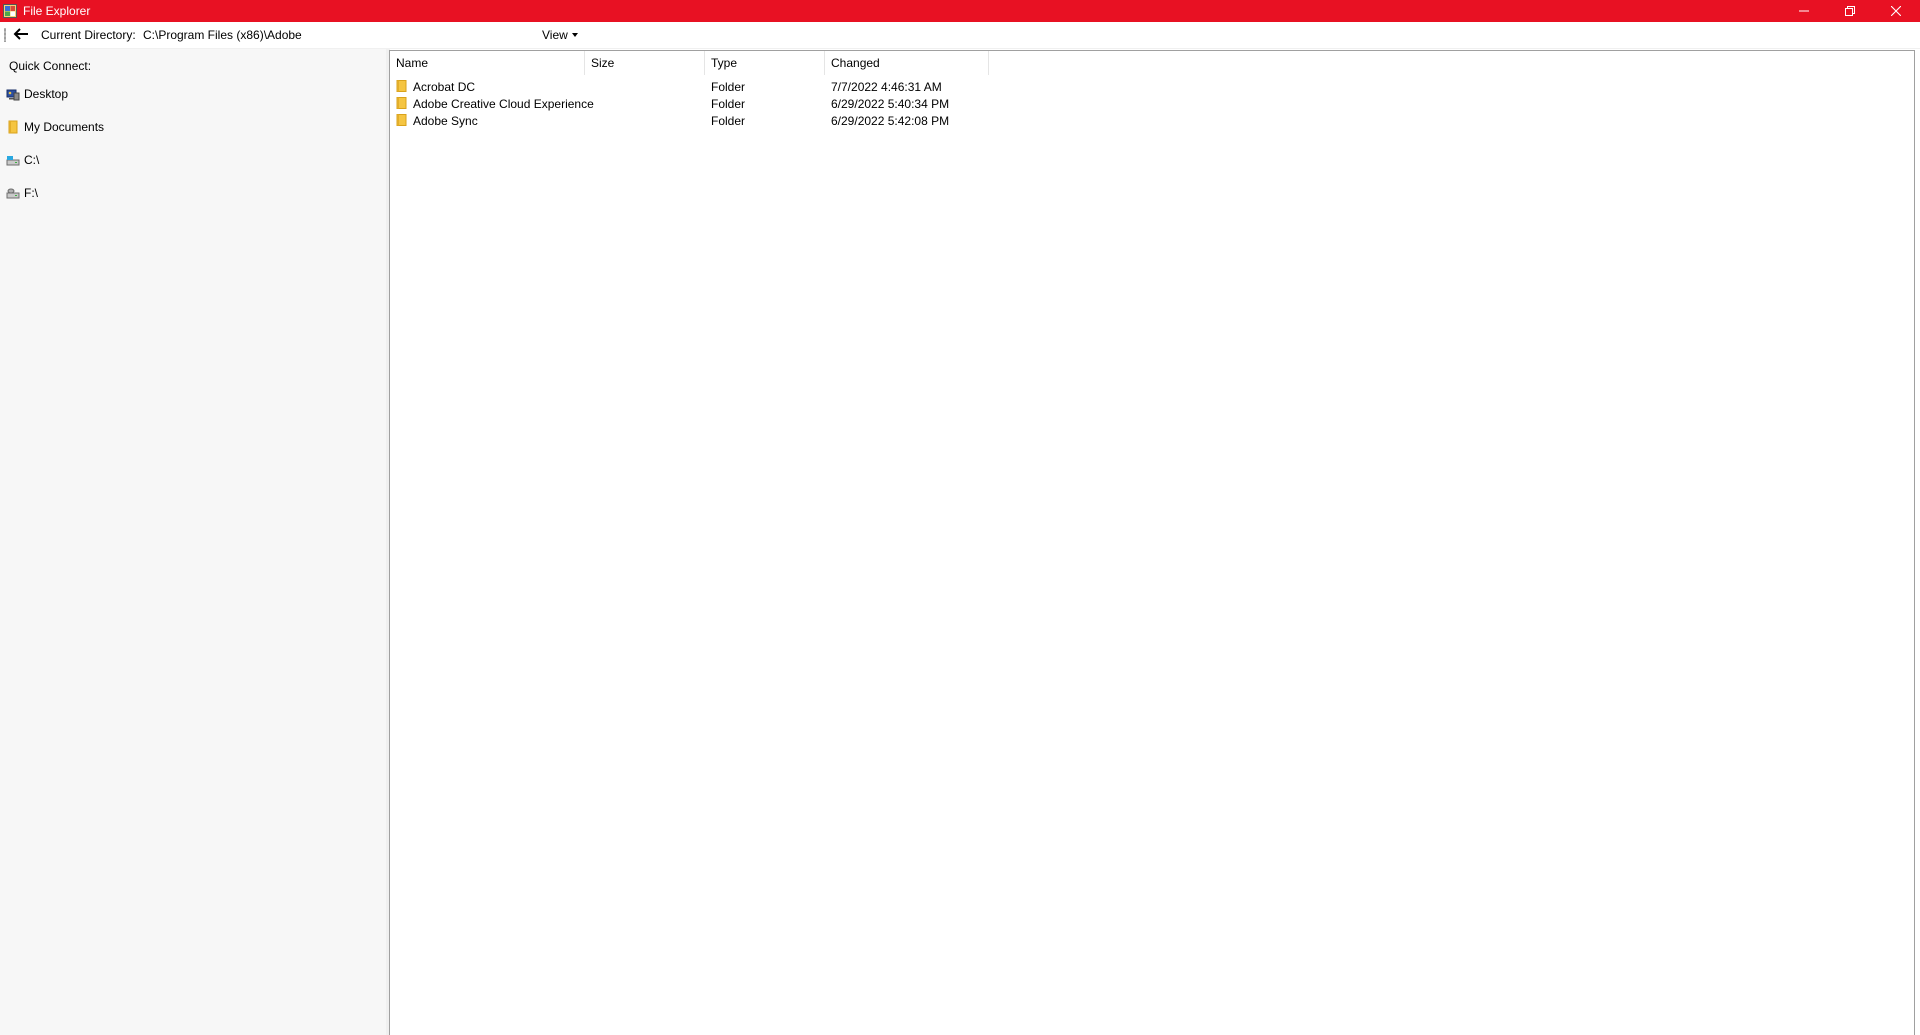  I want to click on restore-button, so click(1850, 11).